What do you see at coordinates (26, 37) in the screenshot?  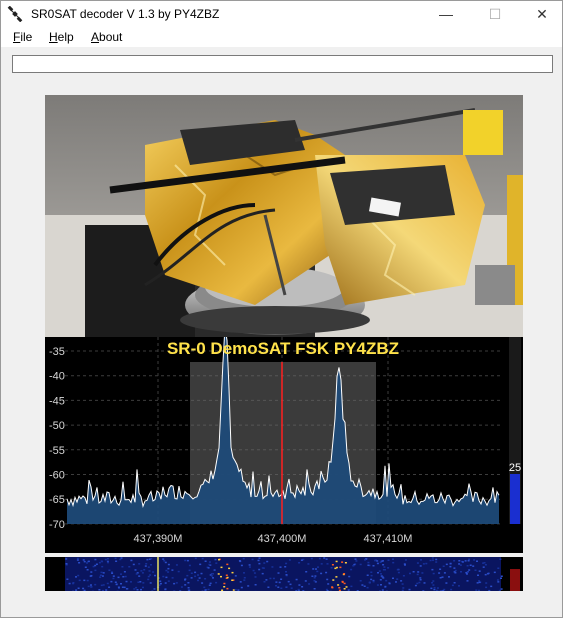 I see `menu-file-label: ile` at bounding box center [26, 37].